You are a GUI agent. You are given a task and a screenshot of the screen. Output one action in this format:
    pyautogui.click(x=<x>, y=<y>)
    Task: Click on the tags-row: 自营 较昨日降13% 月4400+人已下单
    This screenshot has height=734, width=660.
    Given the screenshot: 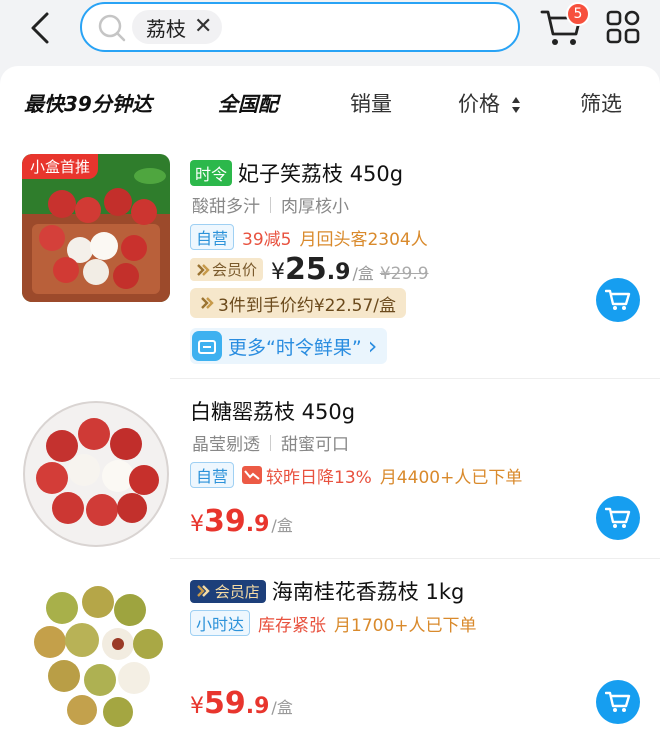 What is the action you would take?
    pyautogui.click(x=356, y=475)
    